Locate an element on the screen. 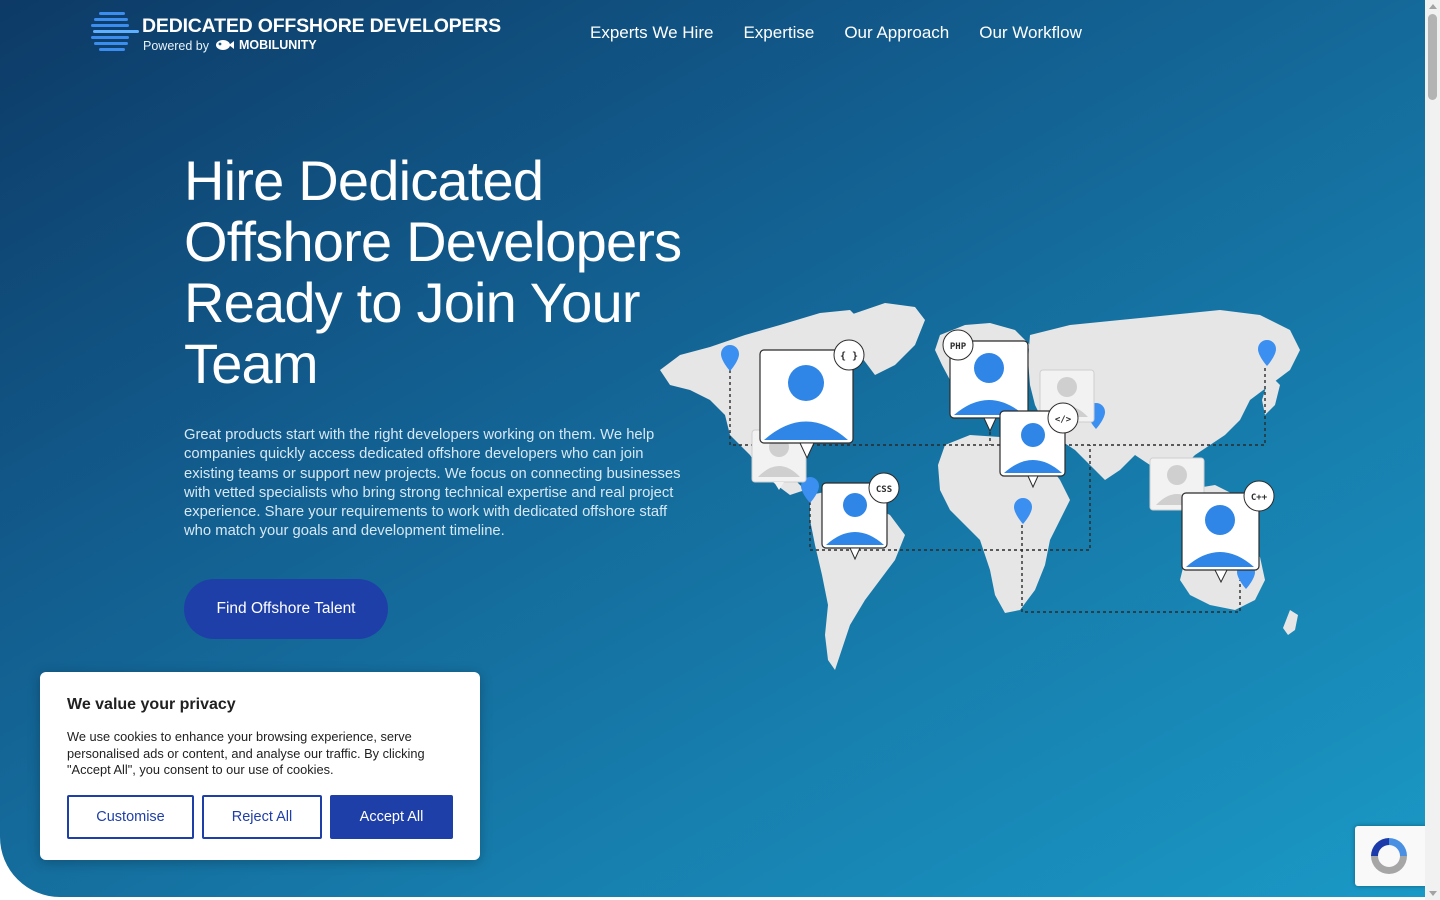  logo-mark-icon is located at coordinates (115, 31).